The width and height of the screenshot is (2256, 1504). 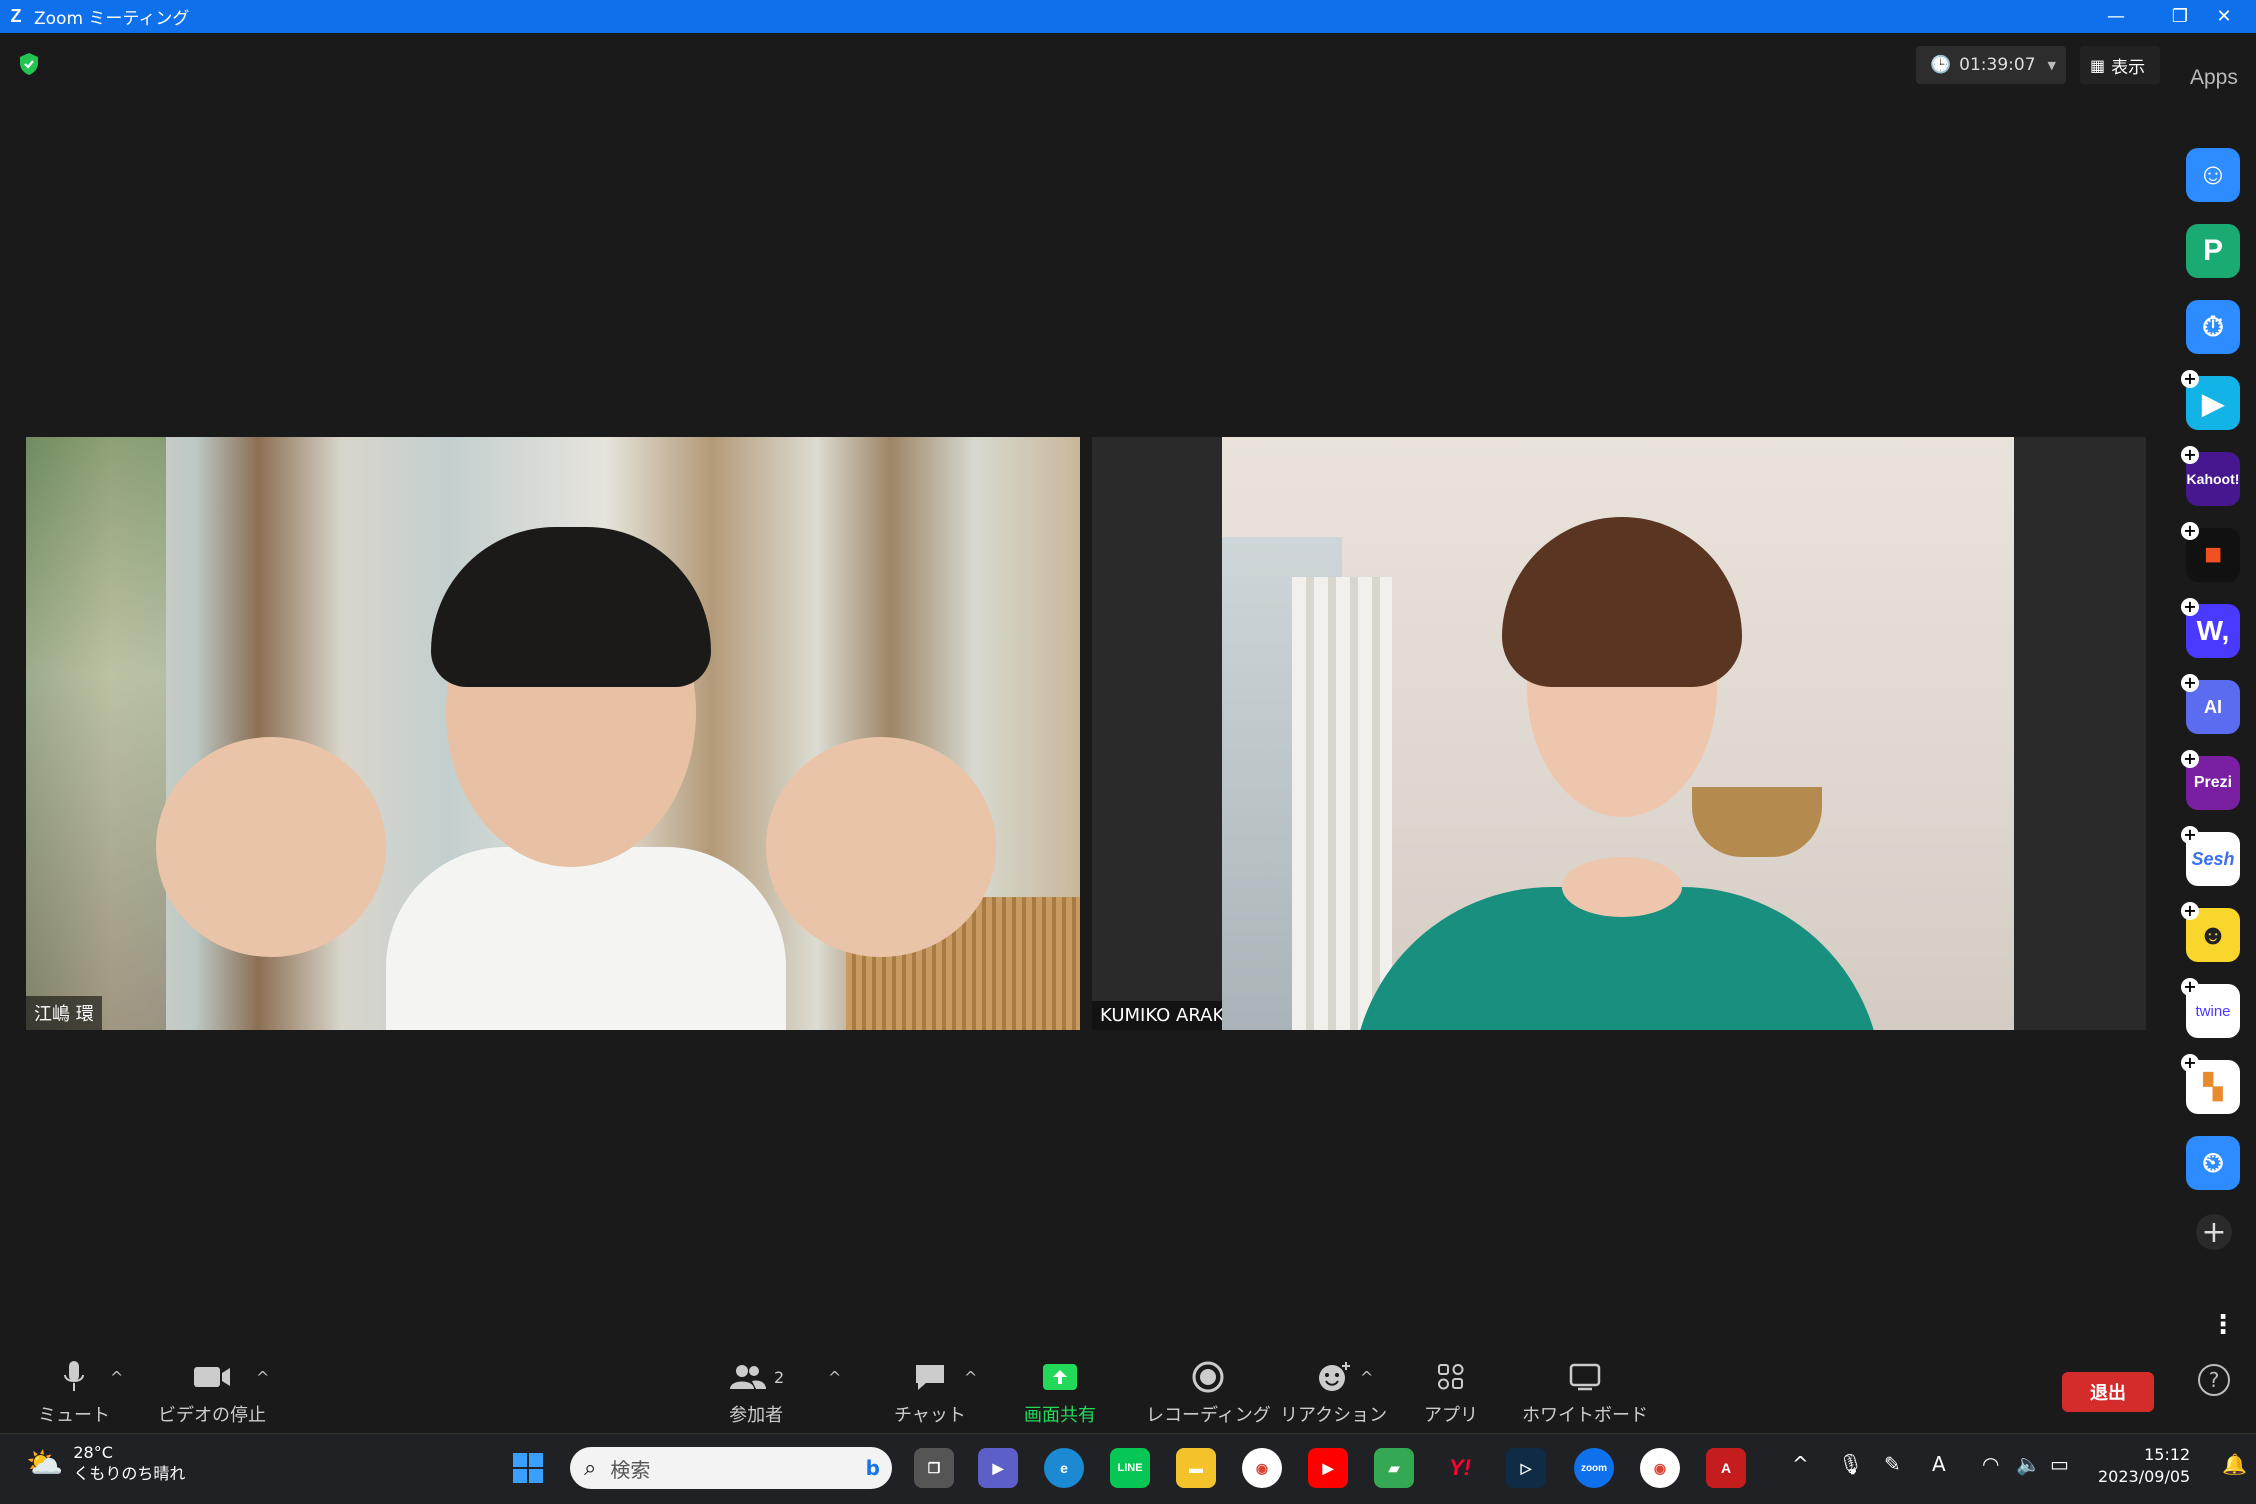 What do you see at coordinates (586, 938) in the screenshot?
I see `person-body` at bounding box center [586, 938].